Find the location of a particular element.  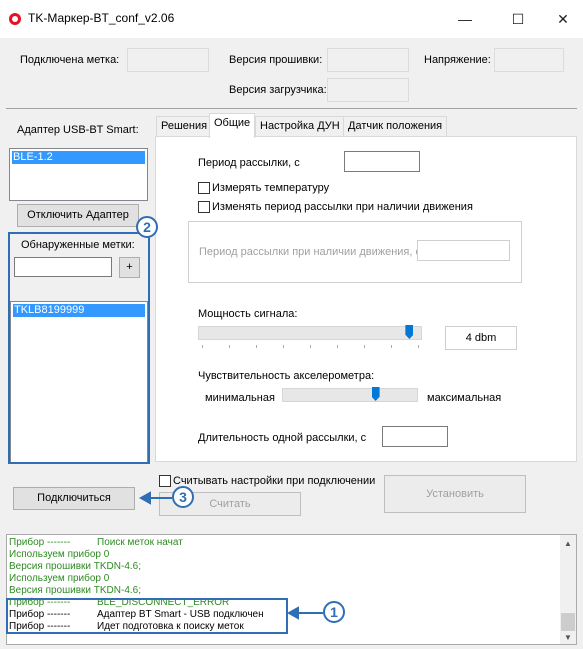

set-button: Установить is located at coordinates (455, 494).